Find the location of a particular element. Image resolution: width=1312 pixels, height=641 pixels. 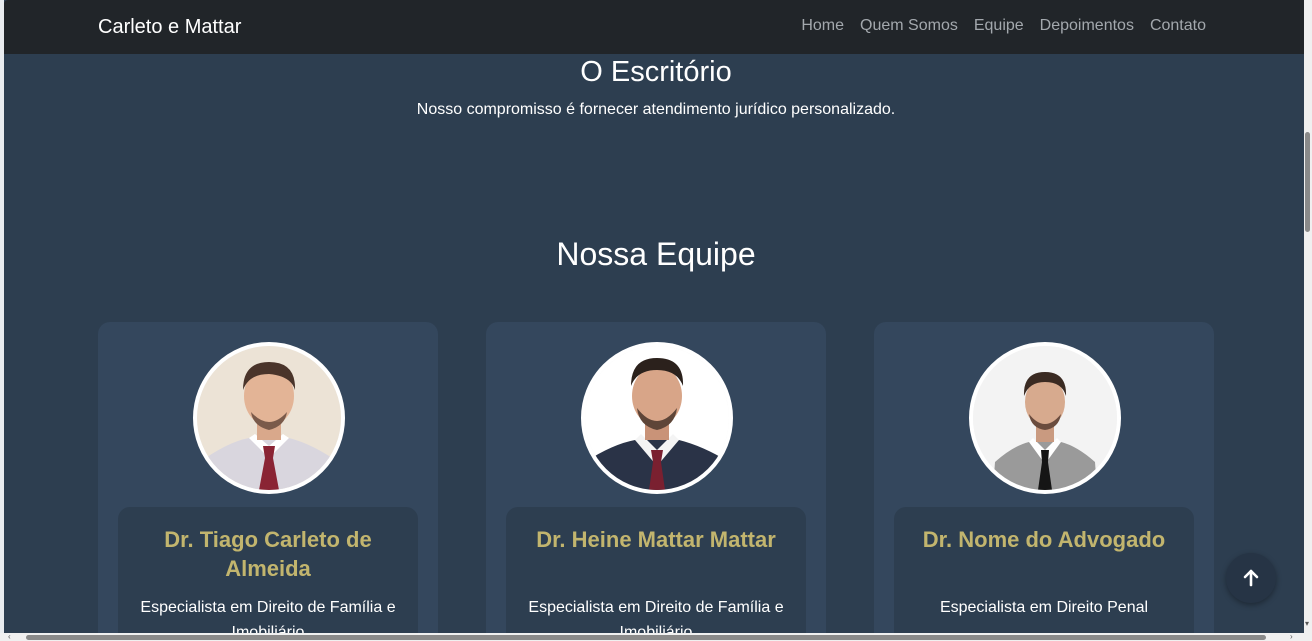

nav-link-contato: Contato is located at coordinates (1178, 26).